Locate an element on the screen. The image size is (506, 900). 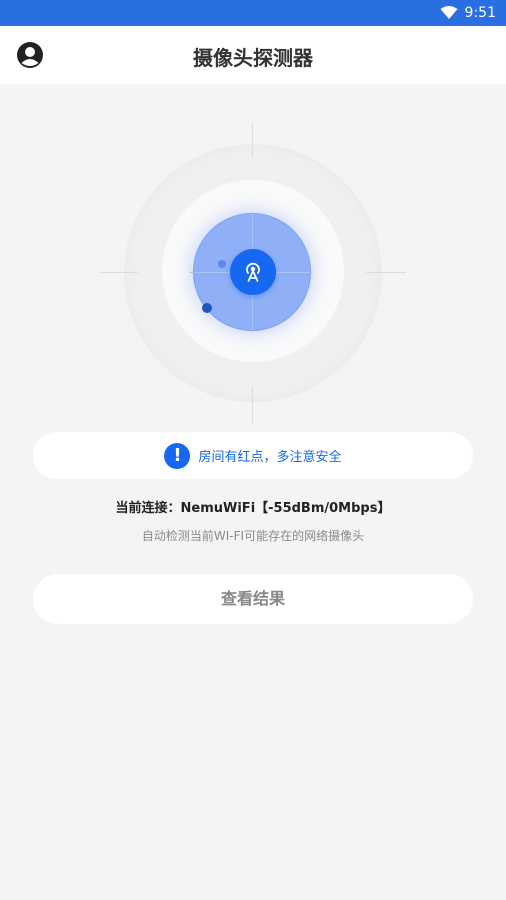
view-results-button: 查看结果 is located at coordinates (253, 599).